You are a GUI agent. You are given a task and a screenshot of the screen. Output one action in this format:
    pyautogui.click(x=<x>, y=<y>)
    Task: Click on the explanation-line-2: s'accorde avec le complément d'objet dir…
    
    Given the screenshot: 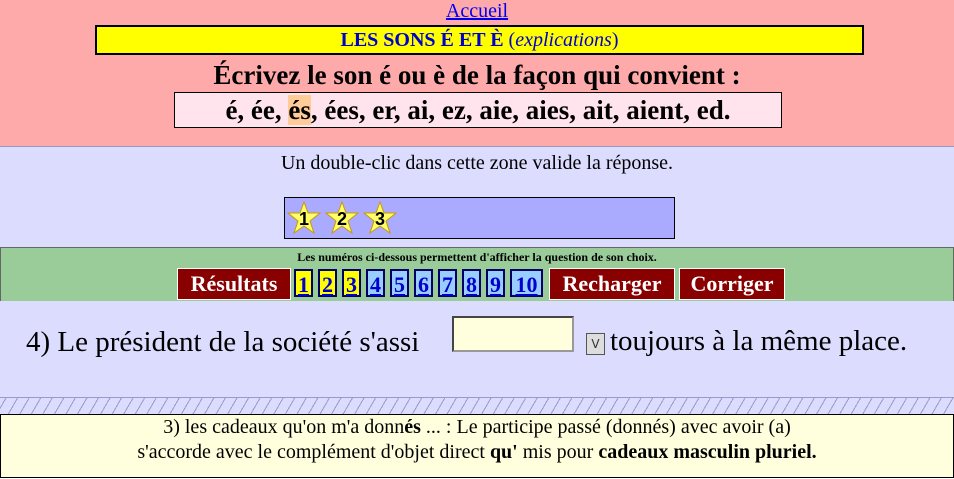 What is the action you would take?
    pyautogui.click(x=477, y=452)
    